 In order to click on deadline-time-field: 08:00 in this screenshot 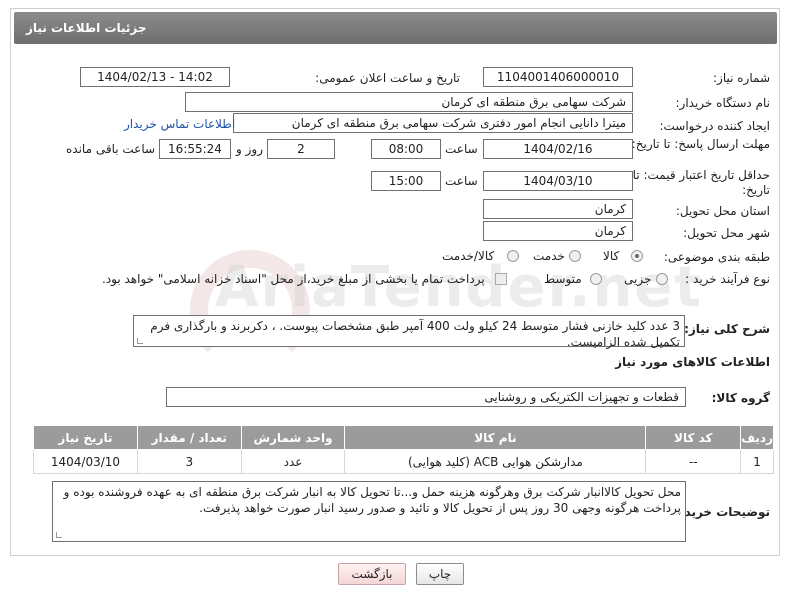, I will do `click(406, 149)`.